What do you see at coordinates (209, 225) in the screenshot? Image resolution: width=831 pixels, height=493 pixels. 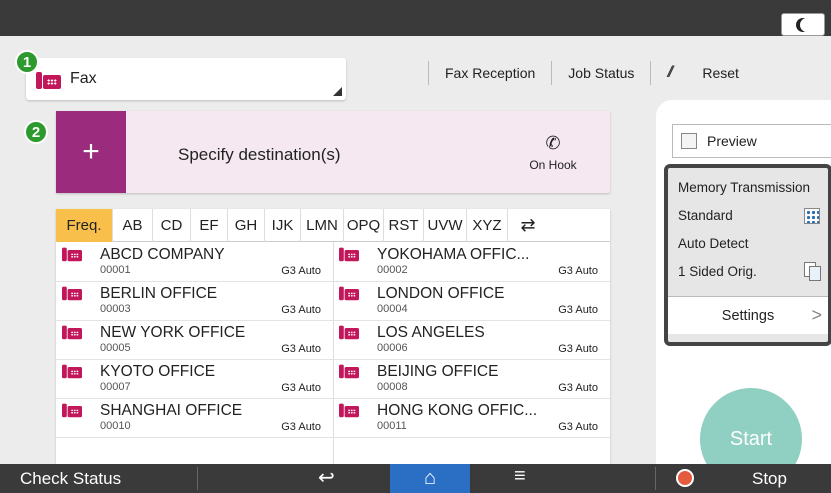 I see `tab-ef: EF` at bounding box center [209, 225].